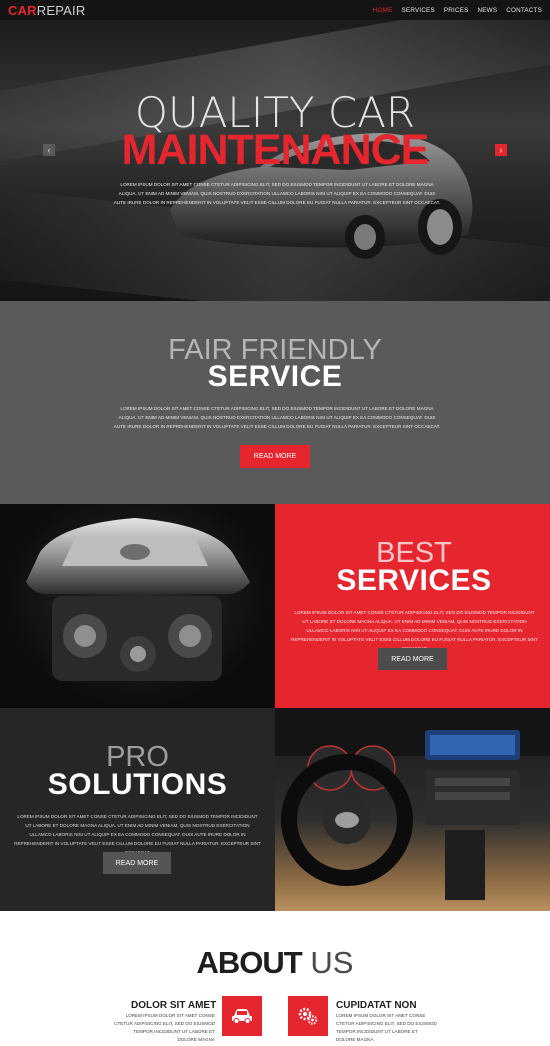 Image resolution: width=550 pixels, height=1046 pixels. I want to click on fair-read-more-button: READ MORE, so click(275, 456).